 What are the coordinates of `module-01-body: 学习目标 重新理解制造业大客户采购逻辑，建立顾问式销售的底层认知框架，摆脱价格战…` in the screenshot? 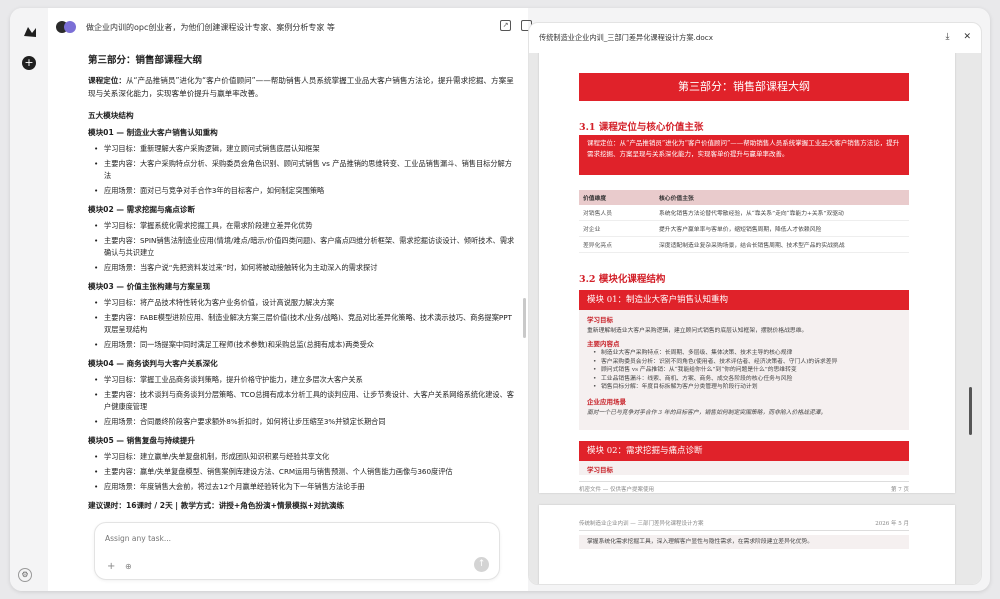 It's located at (744, 370).